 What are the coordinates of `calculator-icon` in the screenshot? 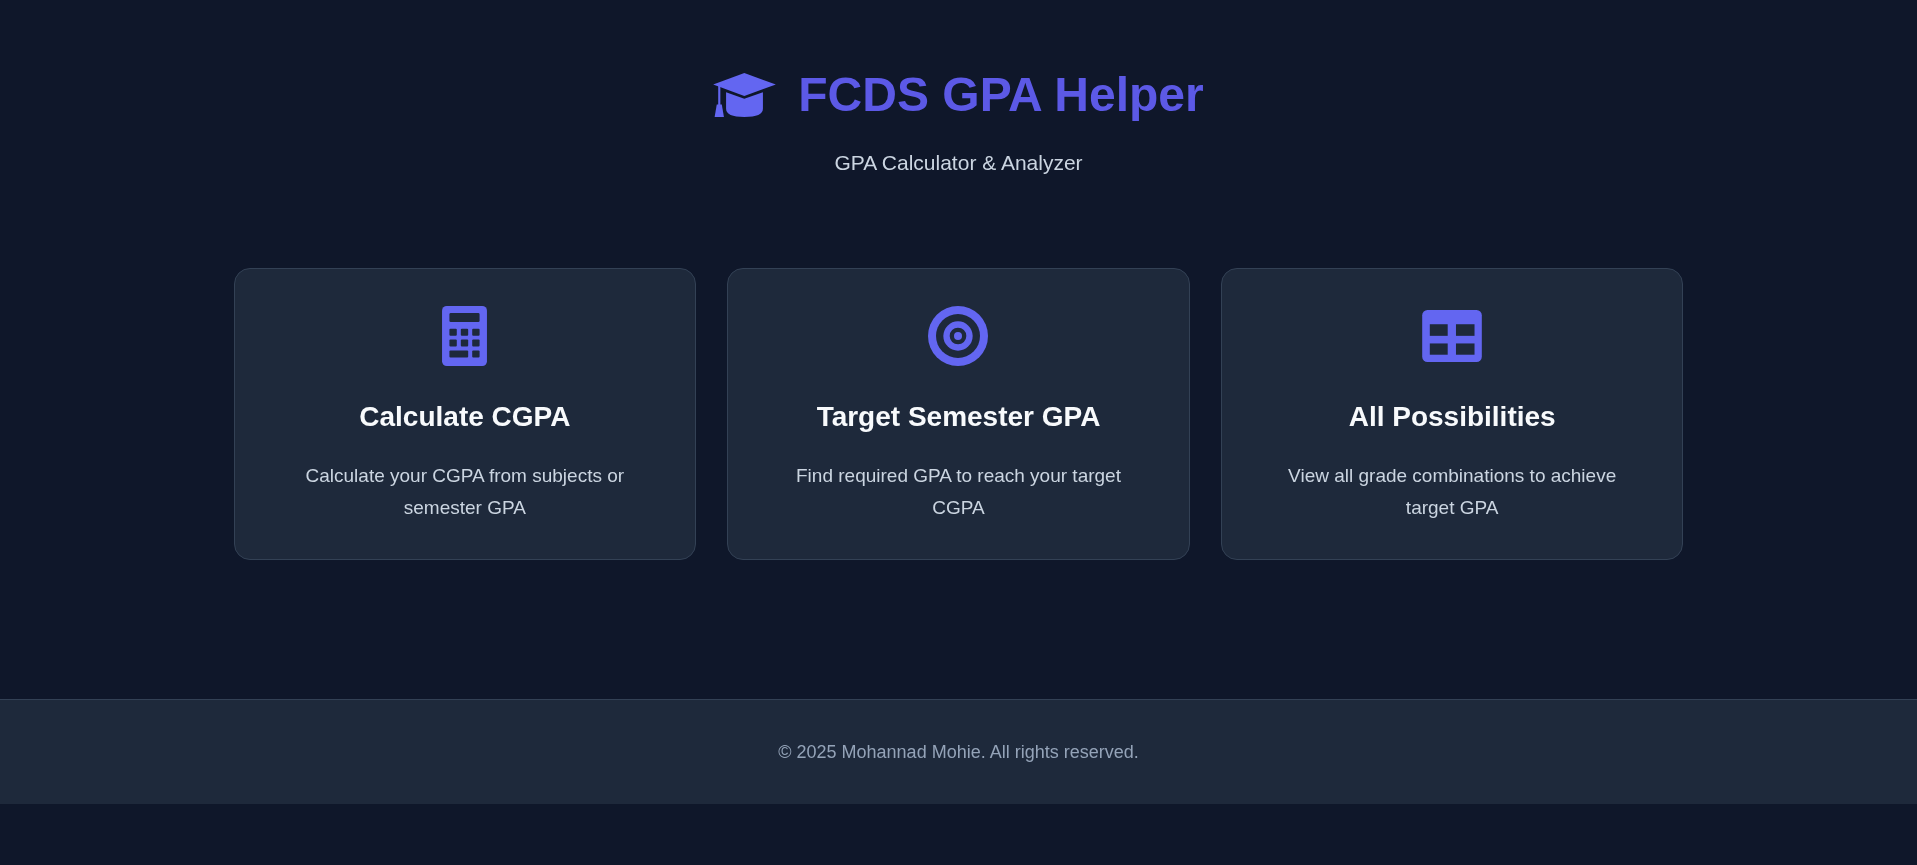 It's located at (465, 336).